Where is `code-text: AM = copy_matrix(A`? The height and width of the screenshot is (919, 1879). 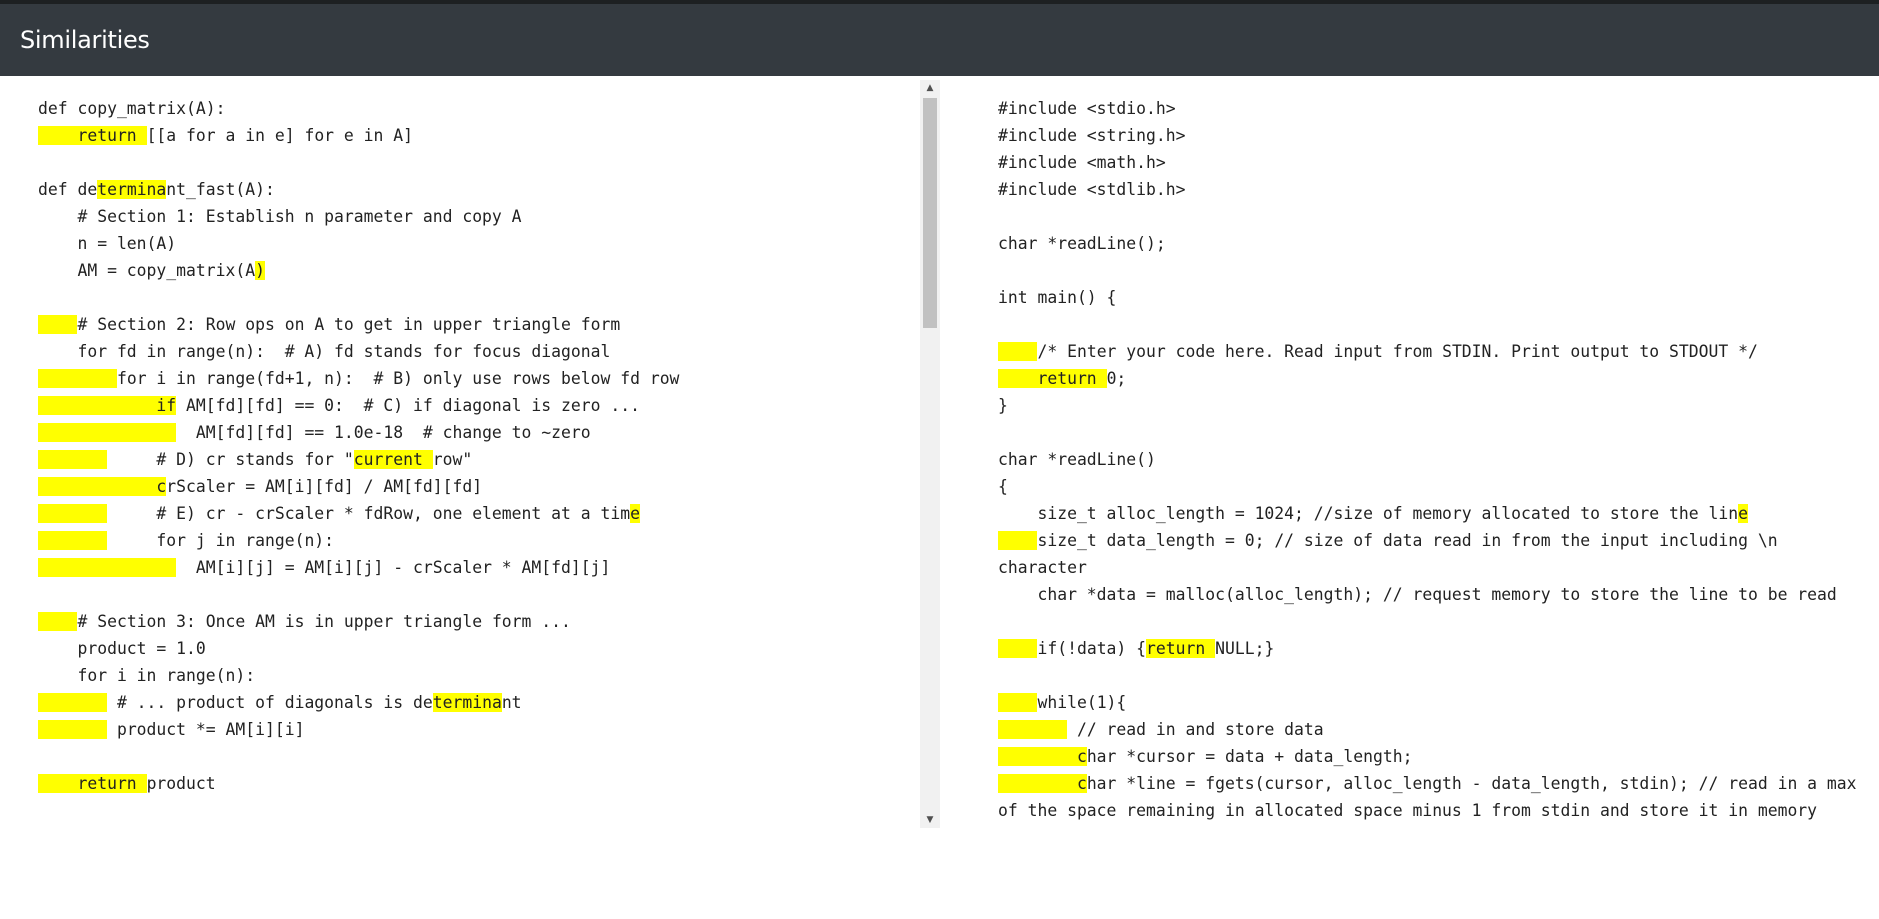 code-text: AM = copy_matrix(A is located at coordinates (147, 270).